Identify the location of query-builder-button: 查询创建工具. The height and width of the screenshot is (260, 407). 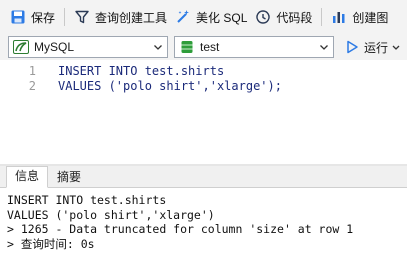
(120, 17).